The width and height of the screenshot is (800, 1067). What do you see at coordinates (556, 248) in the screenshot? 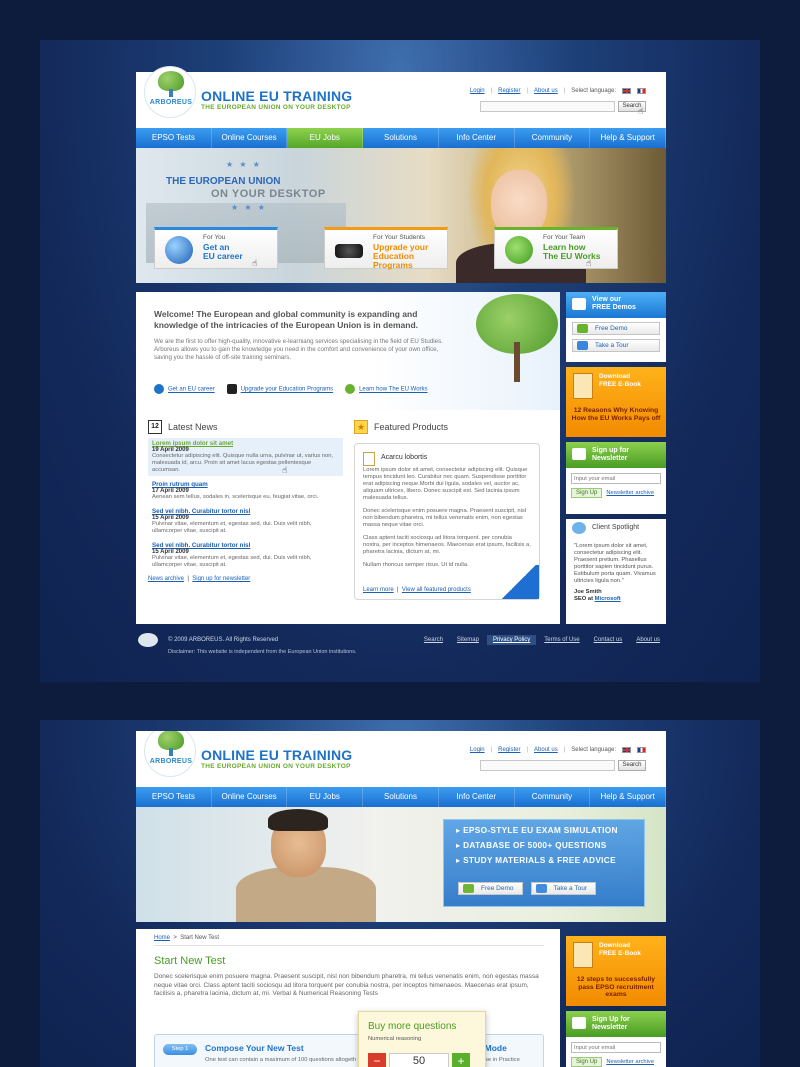
I see `promo-eu-works: For Your Team Learn how The EU Works` at bounding box center [556, 248].